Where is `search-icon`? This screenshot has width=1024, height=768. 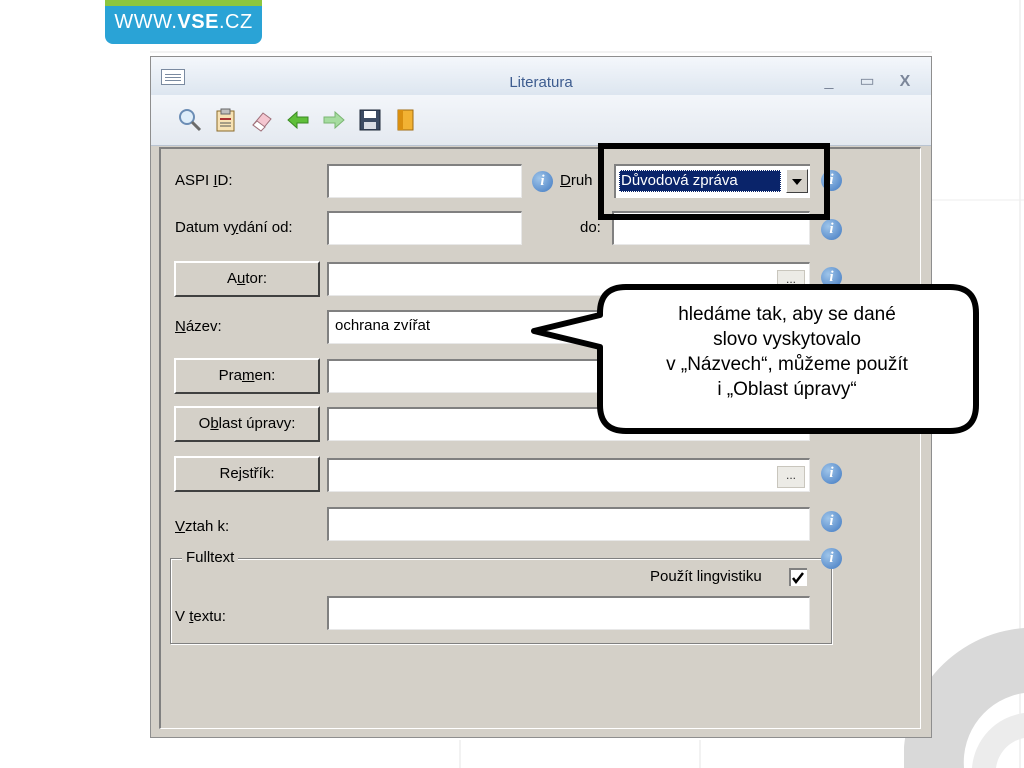
search-icon is located at coordinates (190, 120).